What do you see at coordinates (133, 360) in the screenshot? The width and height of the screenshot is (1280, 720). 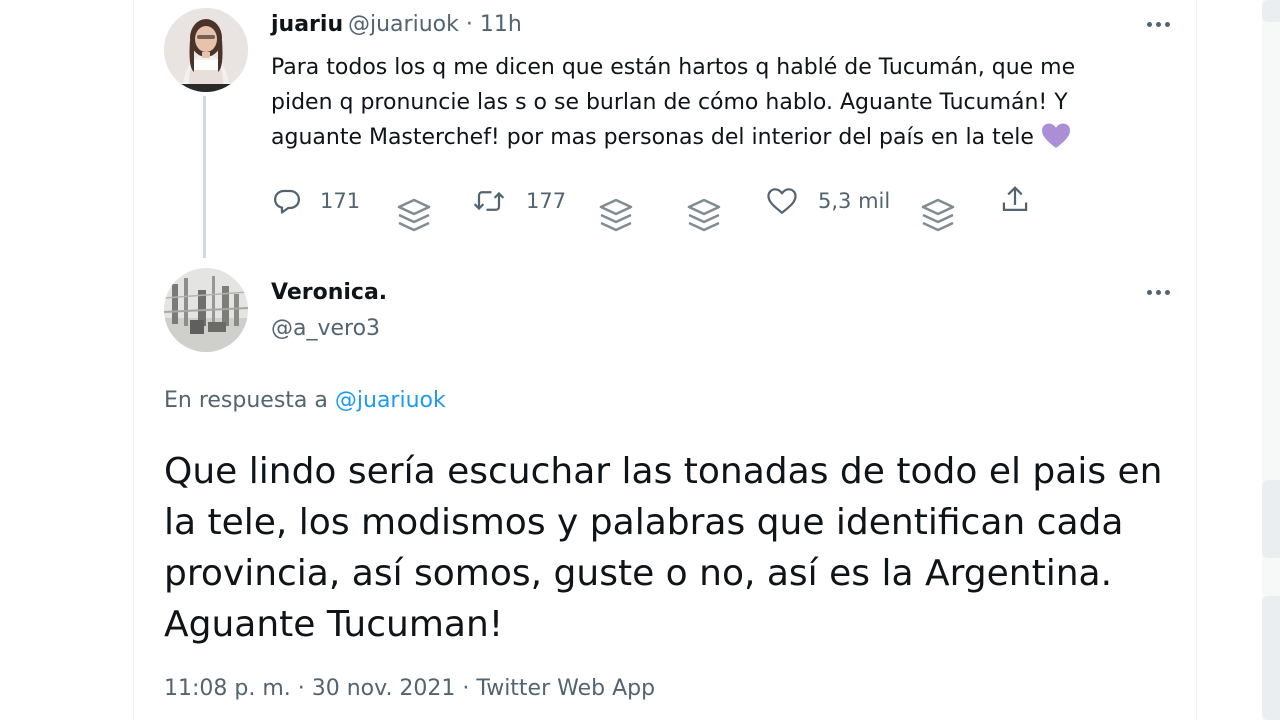 I see `column-border-left` at bounding box center [133, 360].